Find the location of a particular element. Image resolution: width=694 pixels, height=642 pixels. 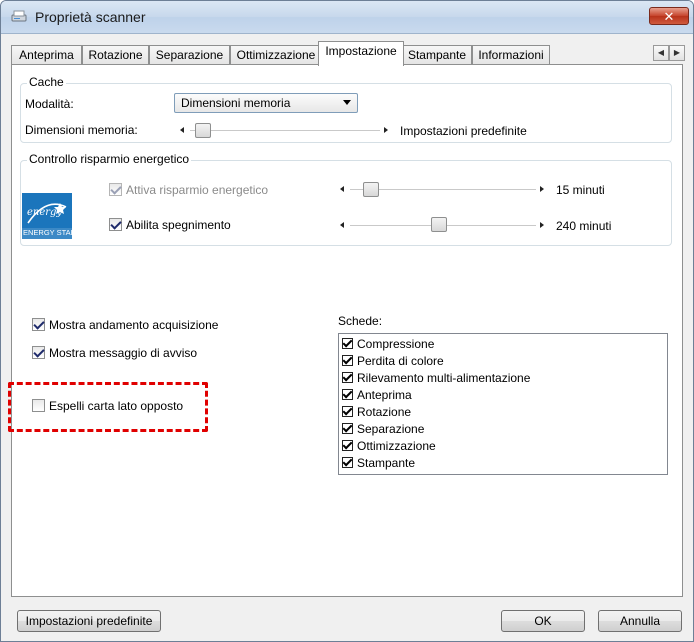

schede-item-anteprima: Anteprima is located at coordinates (502, 395).